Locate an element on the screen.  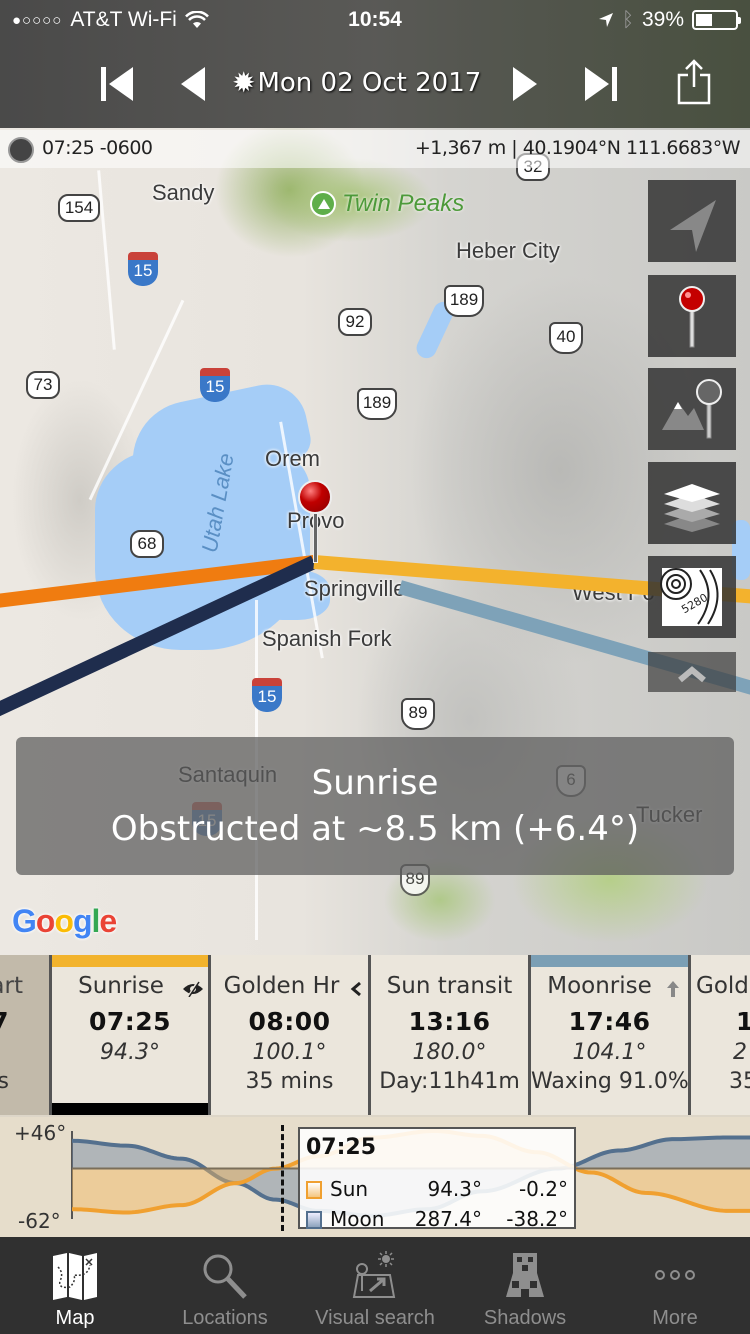
event-azimuth: 104.1° is located at coordinates (609, 1052).